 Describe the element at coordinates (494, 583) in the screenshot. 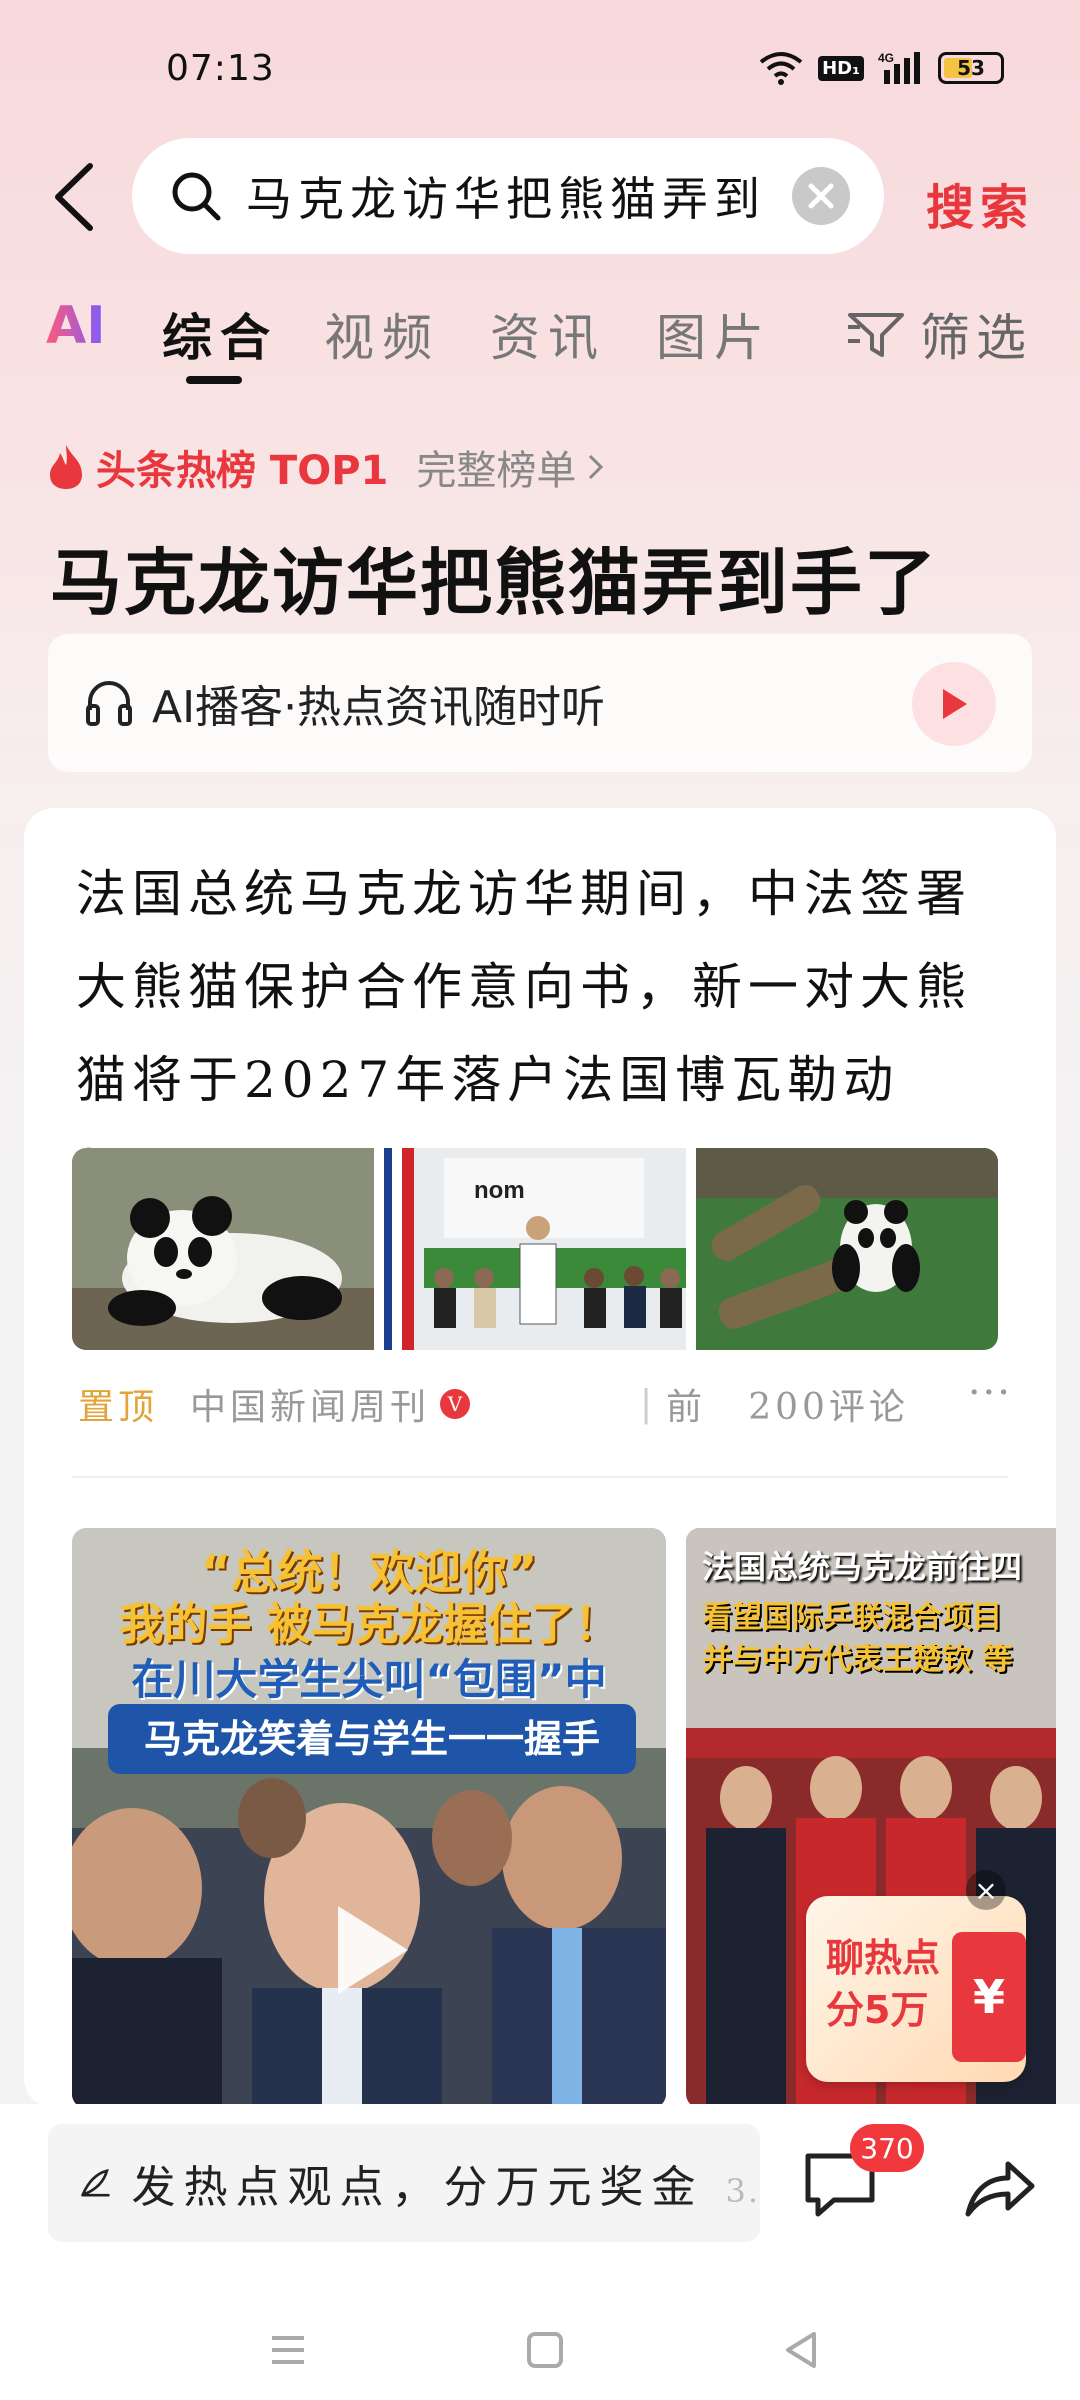

I see `hot-topic-title: 马克龙访华把熊猫弄到手了` at that location.